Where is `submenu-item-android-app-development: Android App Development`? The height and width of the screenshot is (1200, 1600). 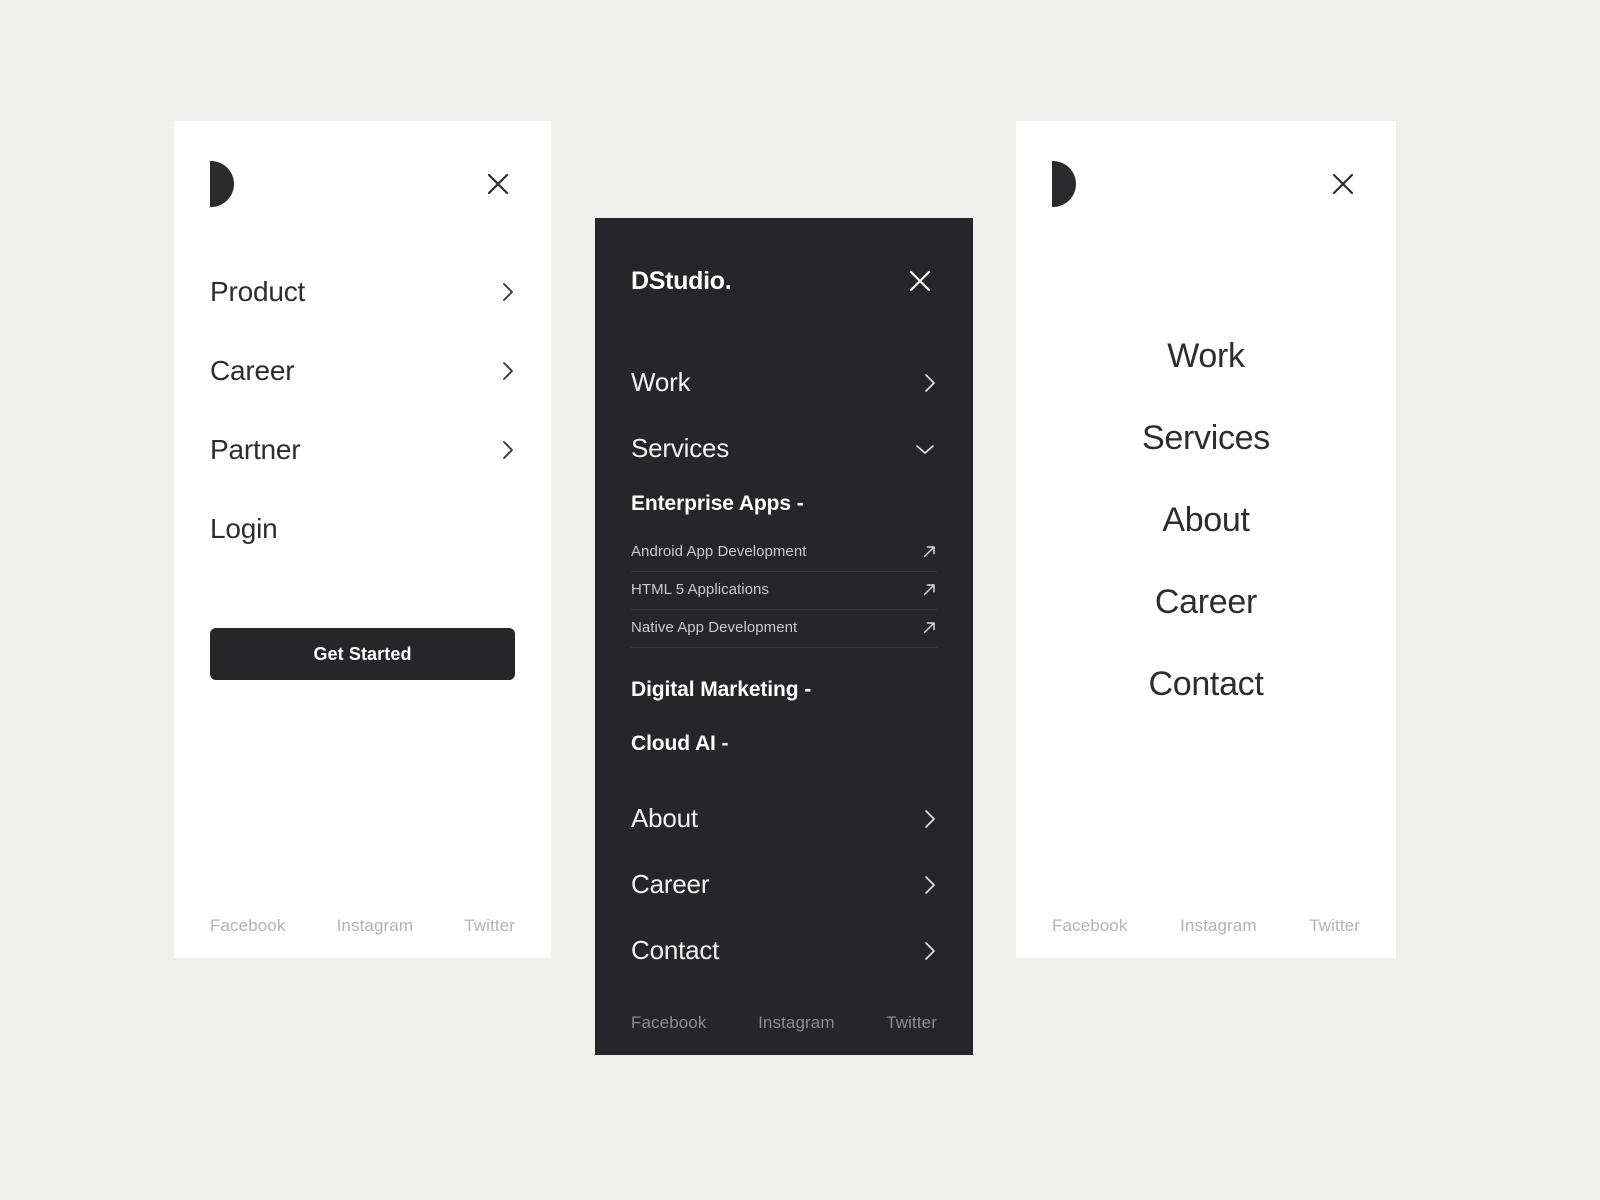 submenu-item-android-app-development: Android App Development is located at coordinates (784, 553).